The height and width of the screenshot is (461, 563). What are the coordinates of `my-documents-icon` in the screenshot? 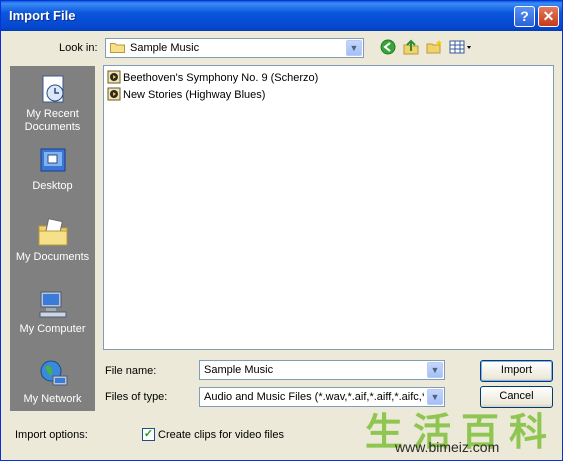 It's located at (52, 232).